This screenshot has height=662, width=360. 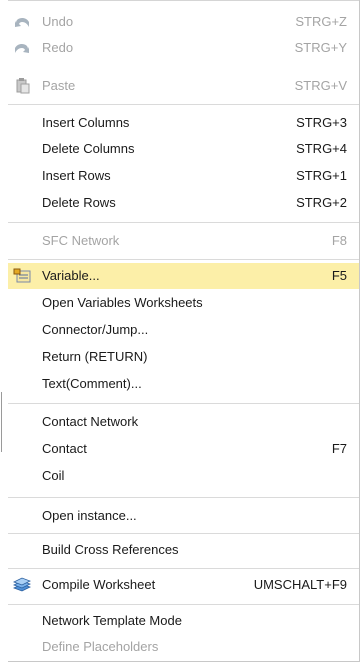 What do you see at coordinates (300, 584) in the screenshot?
I see `menu-item-shortcut: UMSCHALT+F9` at bounding box center [300, 584].